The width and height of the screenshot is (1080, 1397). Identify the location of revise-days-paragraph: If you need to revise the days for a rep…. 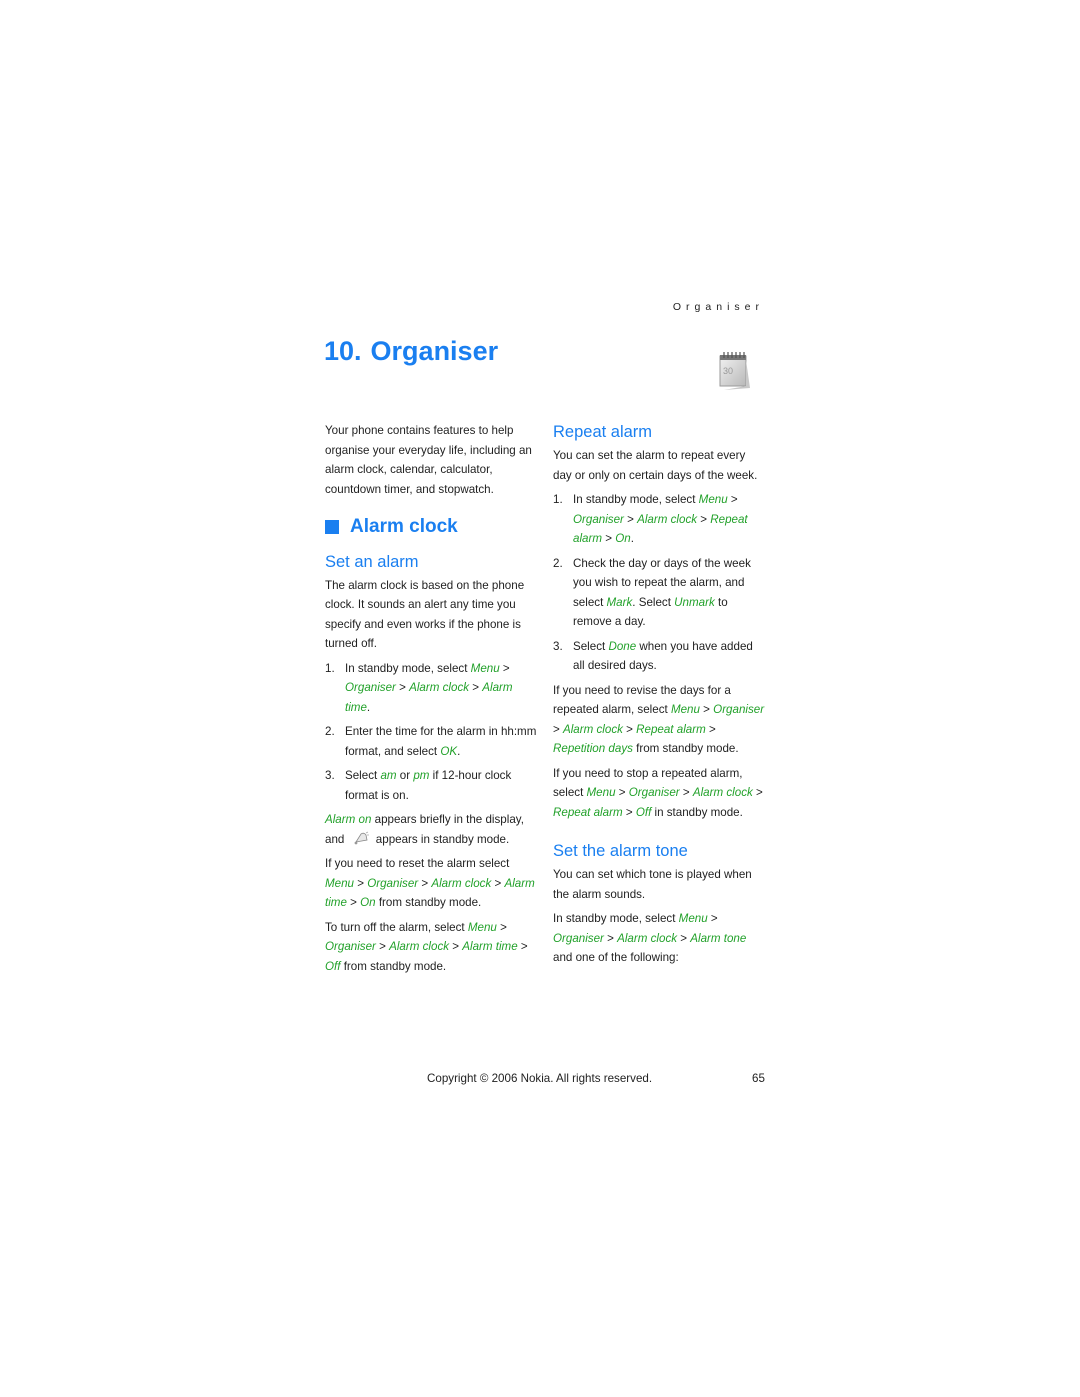
(659, 720).